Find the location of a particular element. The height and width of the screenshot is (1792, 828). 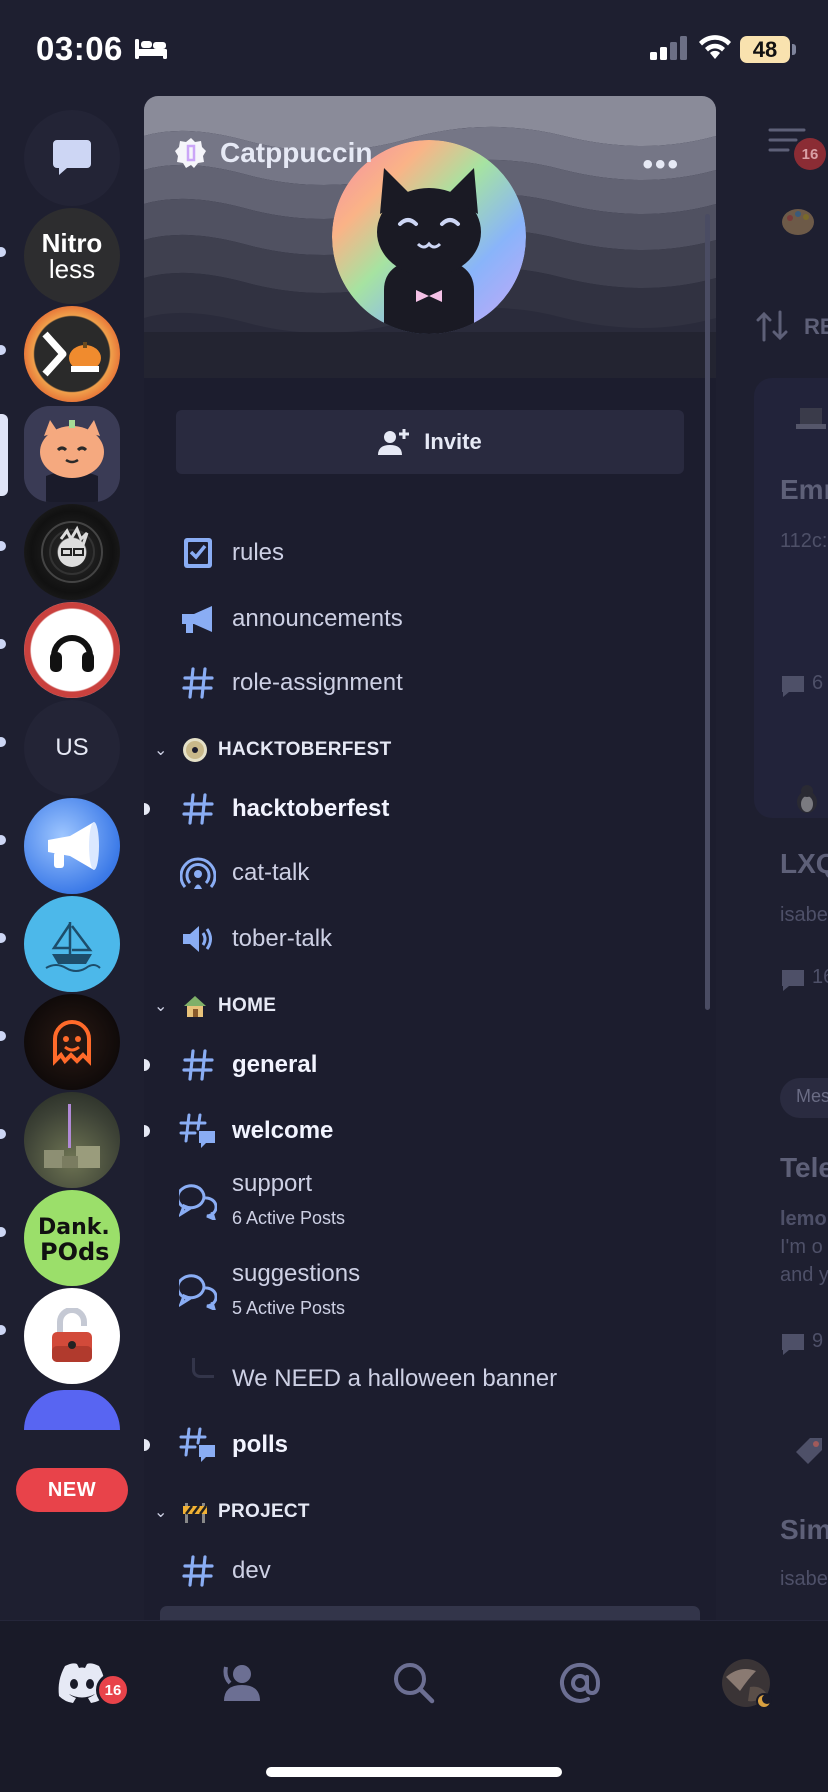

cd-emoji-icon is located at coordinates (195, 750).